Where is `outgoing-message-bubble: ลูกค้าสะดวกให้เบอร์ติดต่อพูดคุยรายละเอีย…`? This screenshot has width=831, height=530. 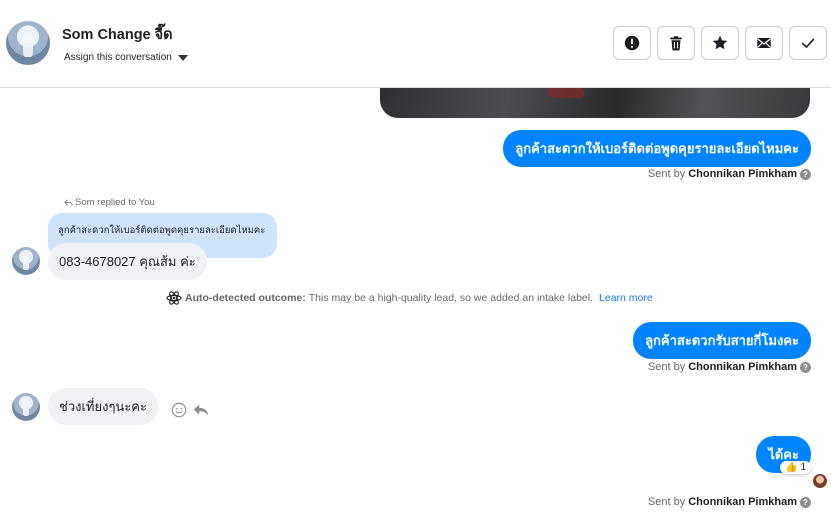 outgoing-message-bubble: ลูกค้าสะดวกให้เบอร์ติดต่อพูดคุยรายละเอีย… is located at coordinates (657, 148).